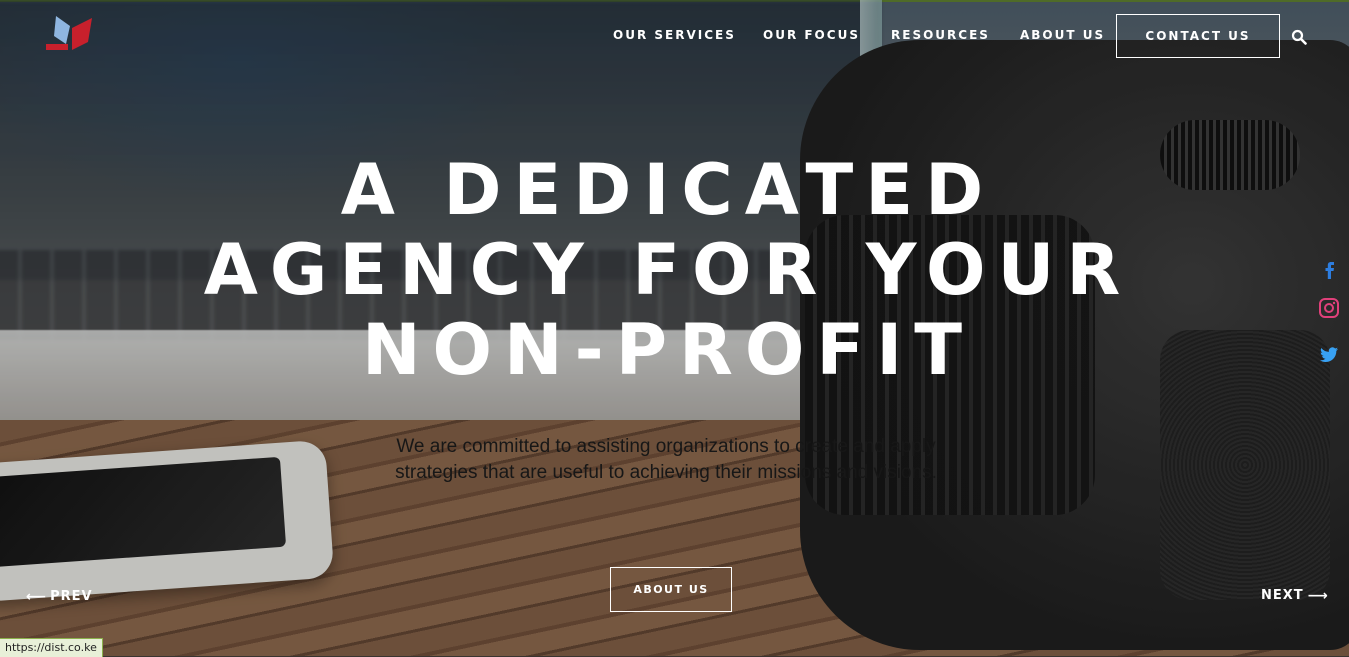  Describe the element at coordinates (940, 35) in the screenshot. I see `nav-resources: RESOURCES` at that location.